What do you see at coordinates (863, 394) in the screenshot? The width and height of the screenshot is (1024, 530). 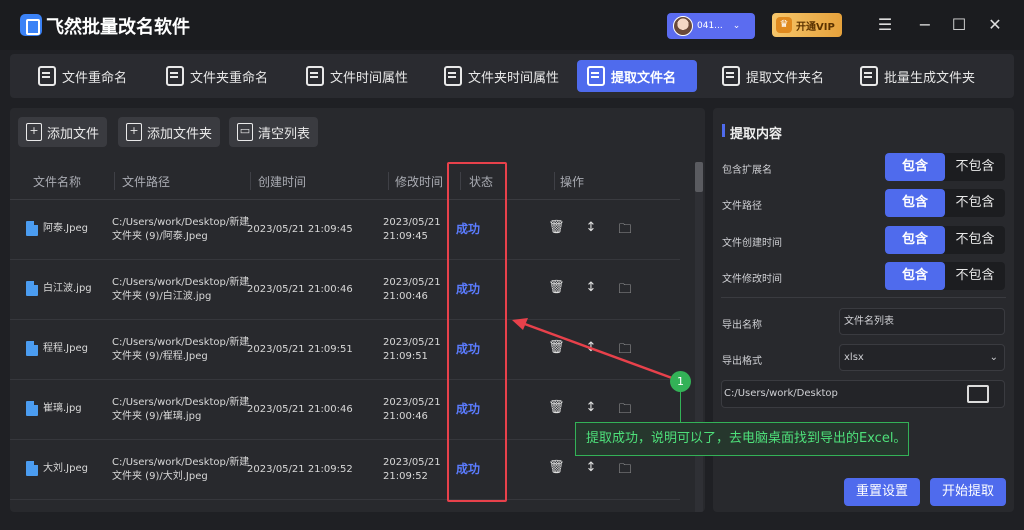 I see `export-path-input: C:/Users/work/Desktop` at bounding box center [863, 394].